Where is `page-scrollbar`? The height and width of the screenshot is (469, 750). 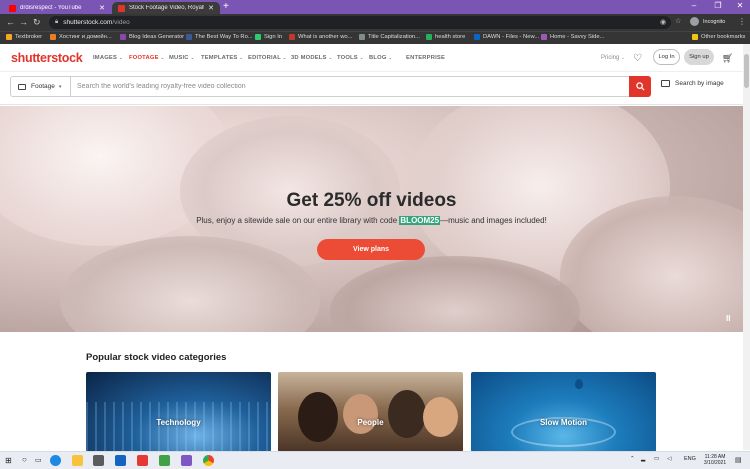 page-scrollbar is located at coordinates (746, 247).